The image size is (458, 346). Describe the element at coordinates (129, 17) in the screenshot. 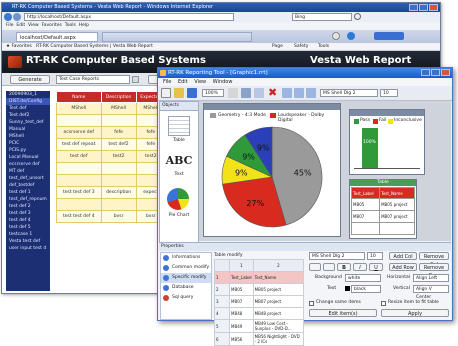

I see `address-input: http://localhost/Default.aspx` at that location.